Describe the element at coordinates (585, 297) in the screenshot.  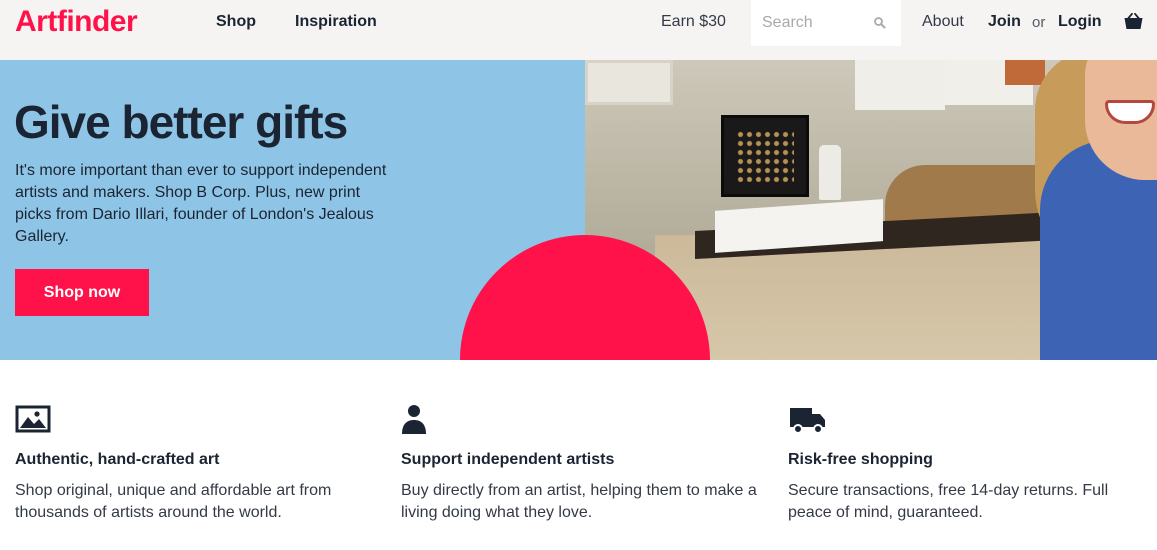
I see `decorative-circle` at that location.